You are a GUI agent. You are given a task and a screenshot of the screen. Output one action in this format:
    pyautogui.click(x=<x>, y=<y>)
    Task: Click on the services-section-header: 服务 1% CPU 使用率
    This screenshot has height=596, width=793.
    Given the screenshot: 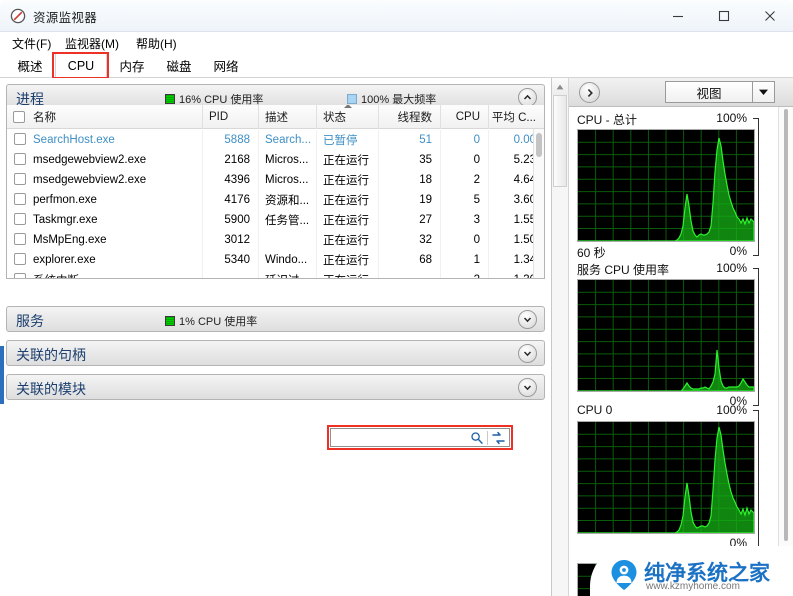 What is the action you would take?
    pyautogui.click(x=275, y=319)
    